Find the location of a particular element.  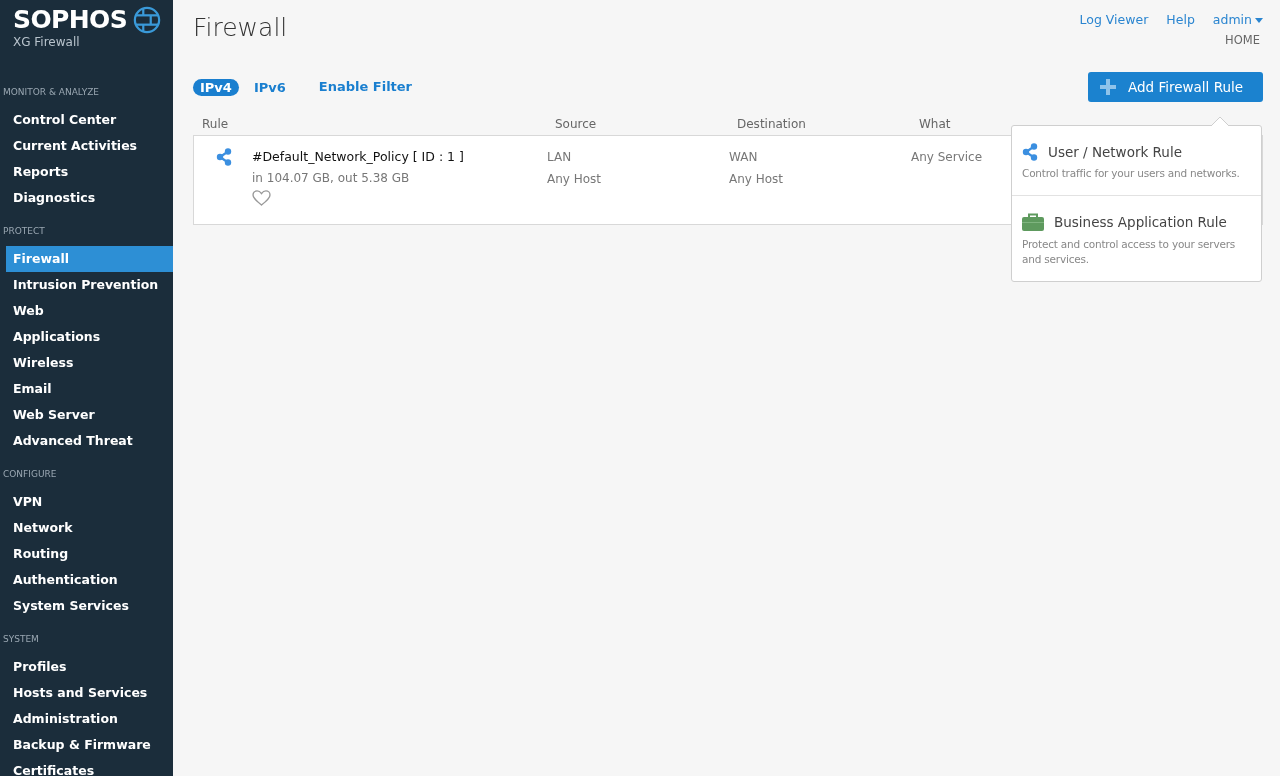

menu-item-title: User / Network Rule is located at coordinates (1115, 152).